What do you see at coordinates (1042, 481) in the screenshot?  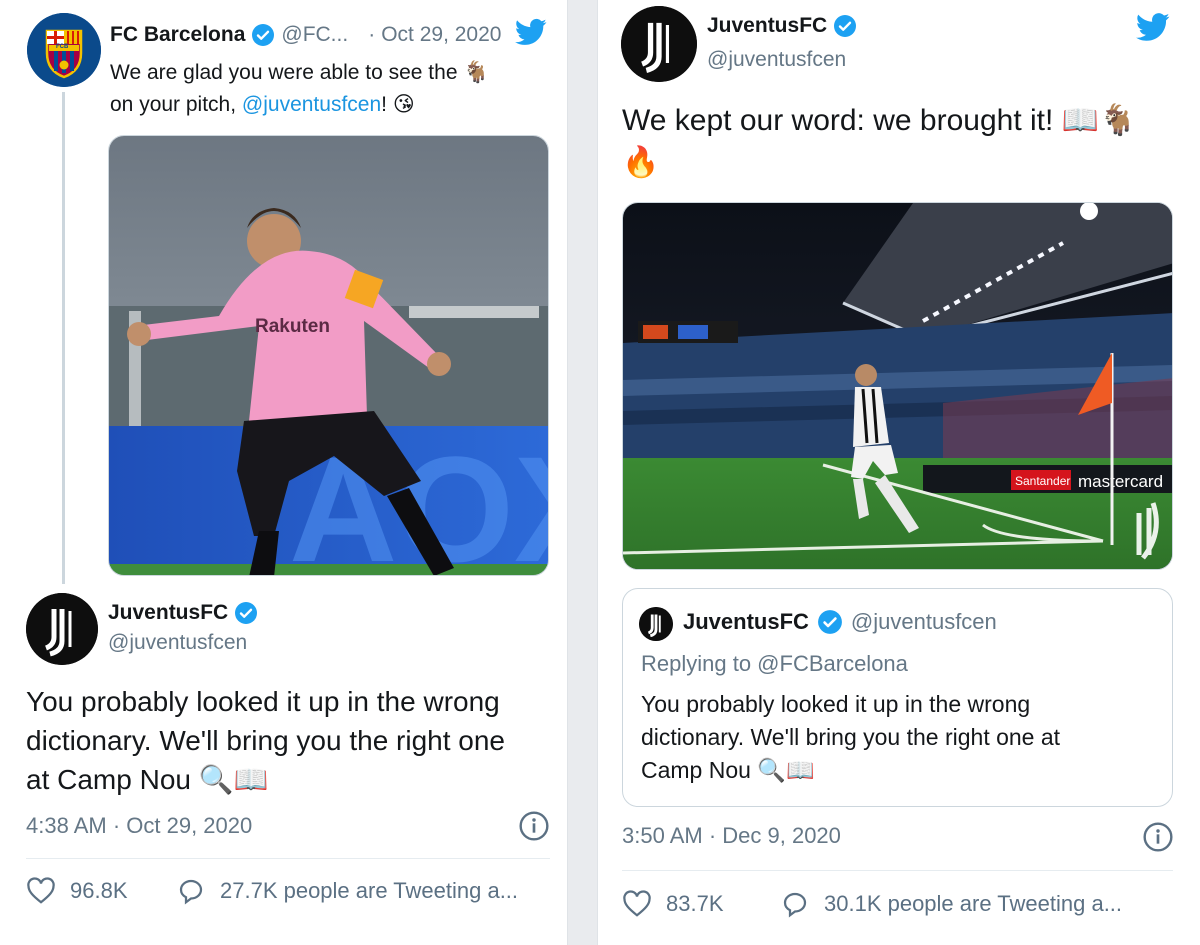 I see `board-santander: Santander` at bounding box center [1042, 481].